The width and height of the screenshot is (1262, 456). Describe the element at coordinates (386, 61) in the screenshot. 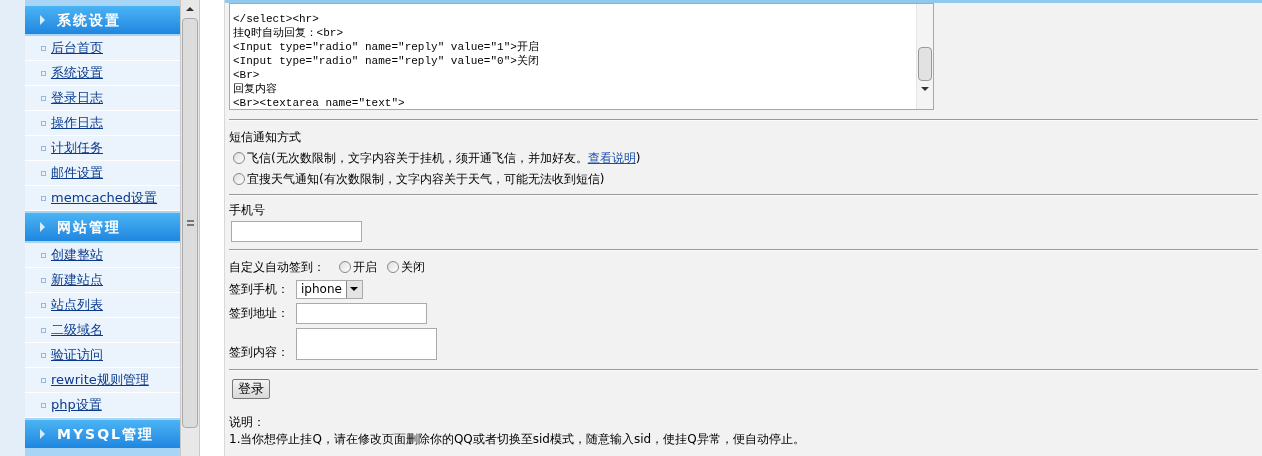

I see `code-line: <Input type="radio" name="reply" value="0">关闭` at that location.